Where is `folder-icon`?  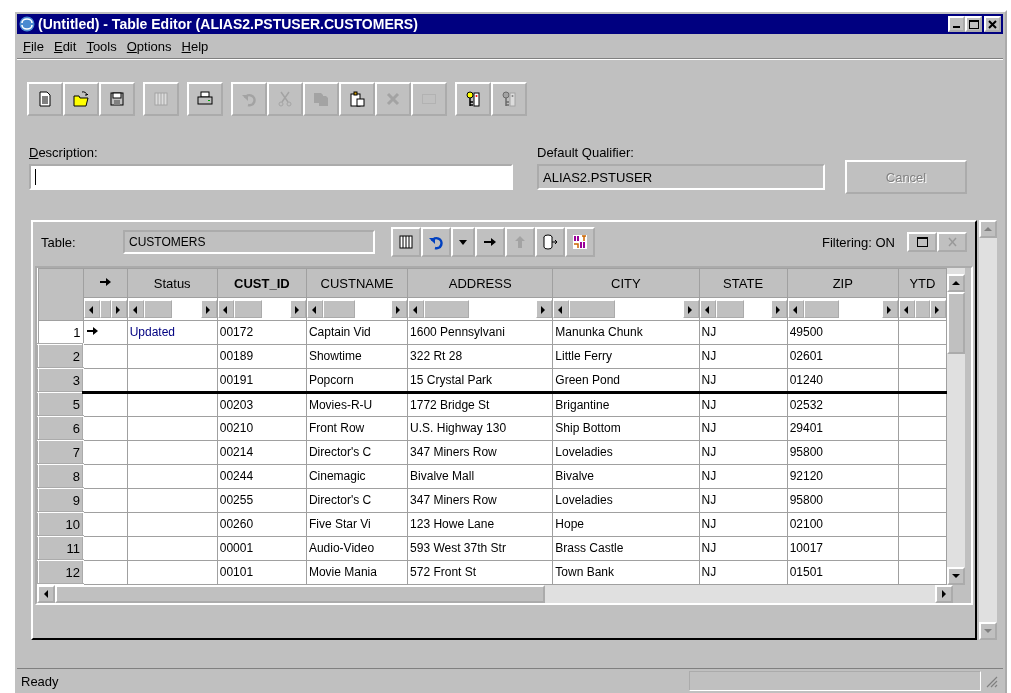 folder-icon is located at coordinates (81, 99).